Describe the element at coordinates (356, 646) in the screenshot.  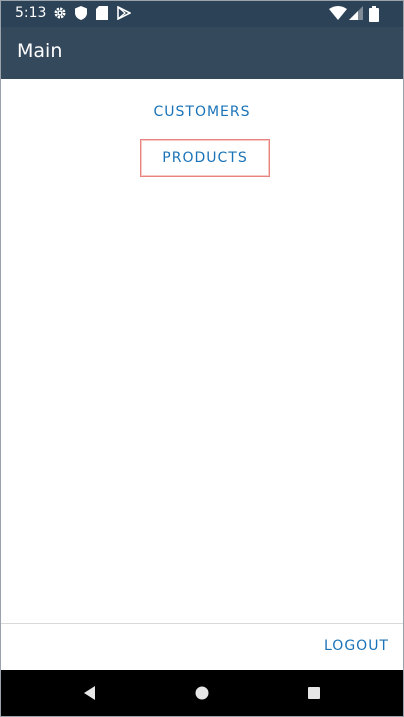
I see `logout-button: LOGOUT` at that location.